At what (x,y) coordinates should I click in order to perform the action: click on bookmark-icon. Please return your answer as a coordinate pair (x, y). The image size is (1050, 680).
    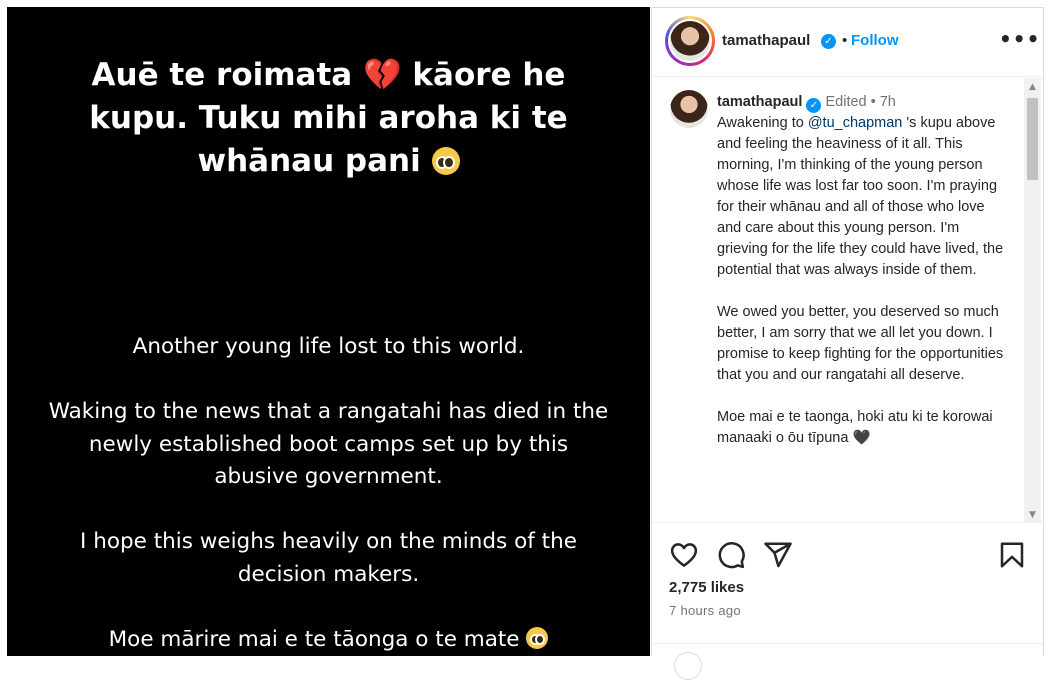
    Looking at the image, I should click on (1012, 555).